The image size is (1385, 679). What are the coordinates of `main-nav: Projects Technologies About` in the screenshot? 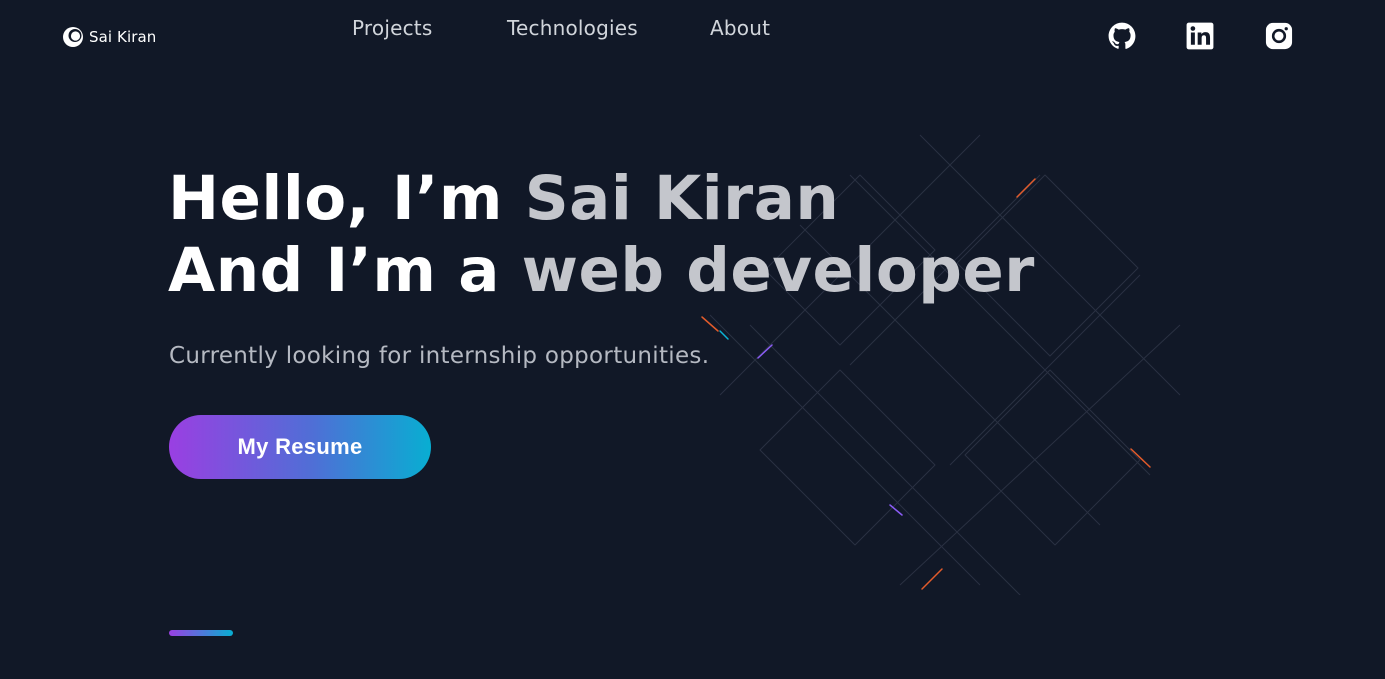 It's located at (692, 31).